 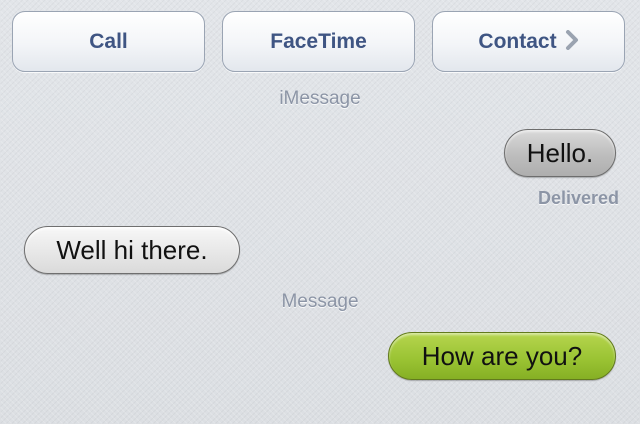 I want to click on call-button: Call, so click(x=108, y=41).